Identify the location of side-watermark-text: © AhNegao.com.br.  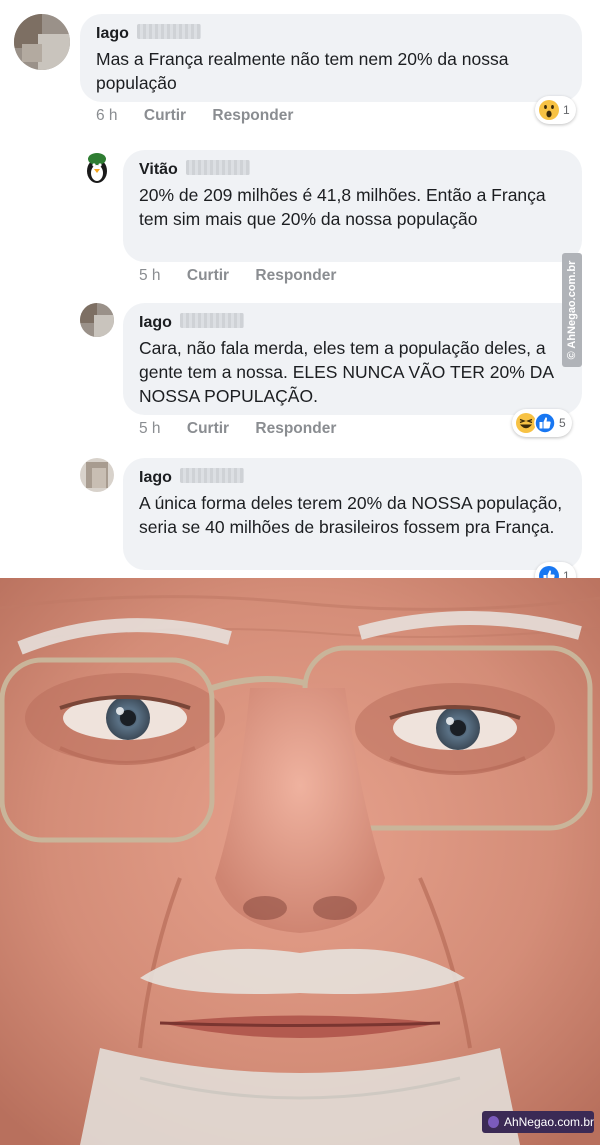
(572, 310).